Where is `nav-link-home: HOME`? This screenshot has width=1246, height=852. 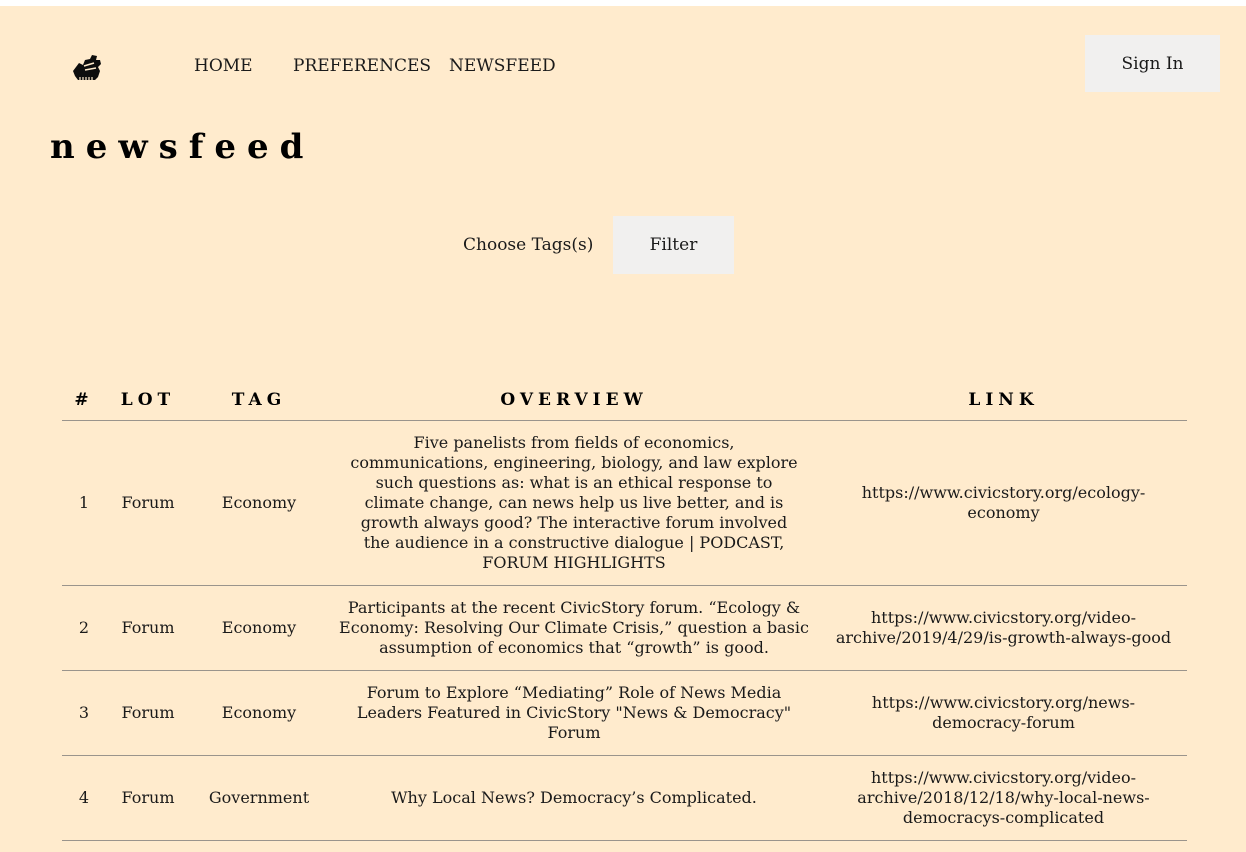
nav-link-home: HOME is located at coordinates (223, 66).